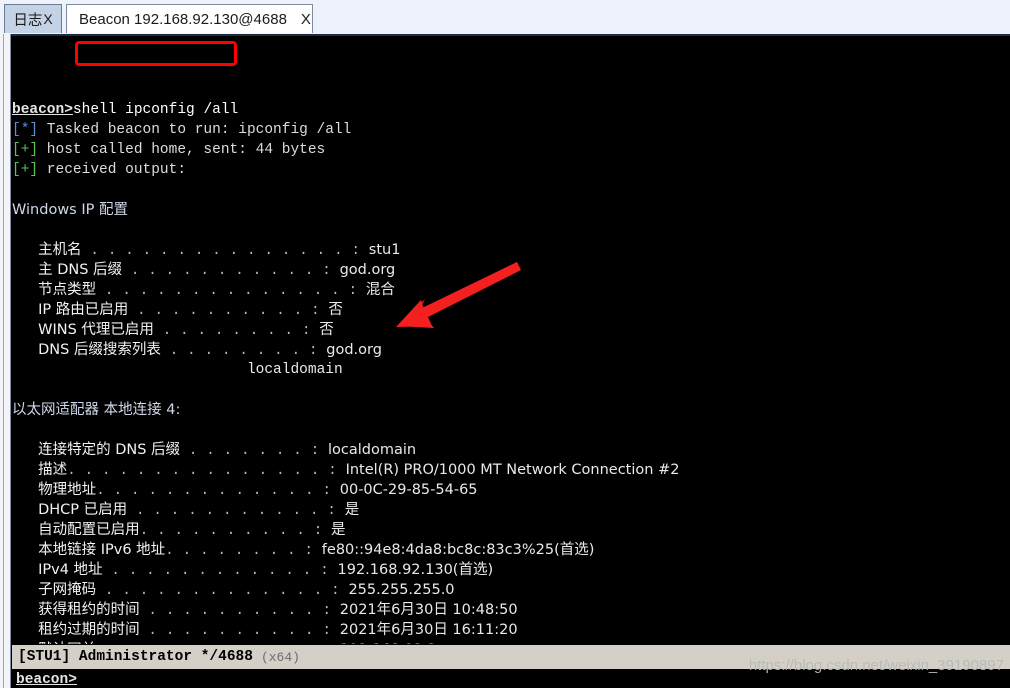  Describe the element at coordinates (231, 291) in the screenshot. I see `console-field-dots: . . . . . . . . . . . . . . :` at that location.